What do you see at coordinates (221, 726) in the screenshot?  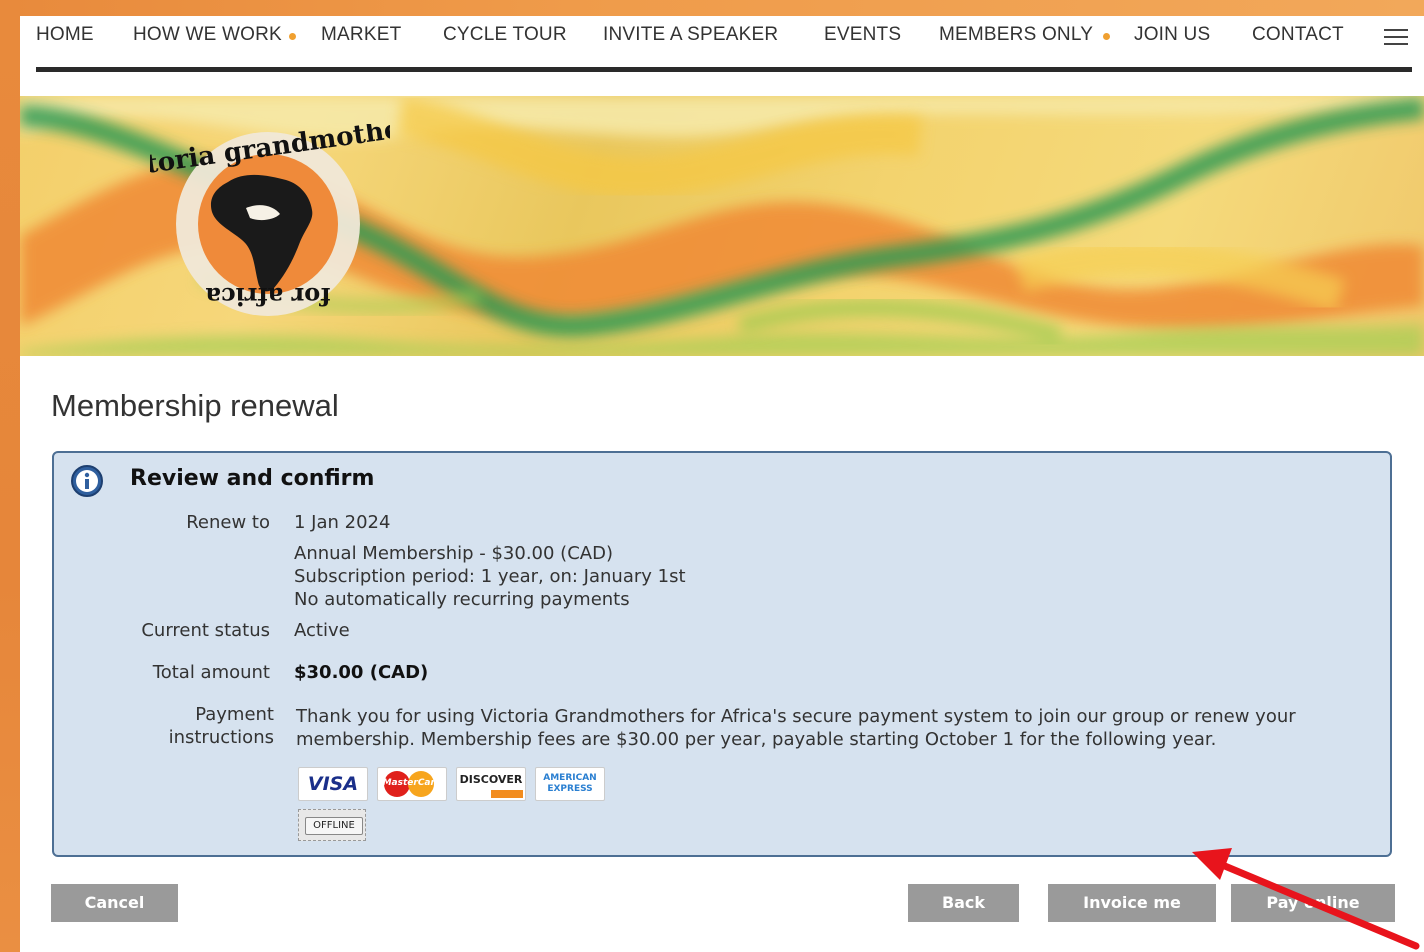 I see `instructions-label: Payment instructions` at bounding box center [221, 726].